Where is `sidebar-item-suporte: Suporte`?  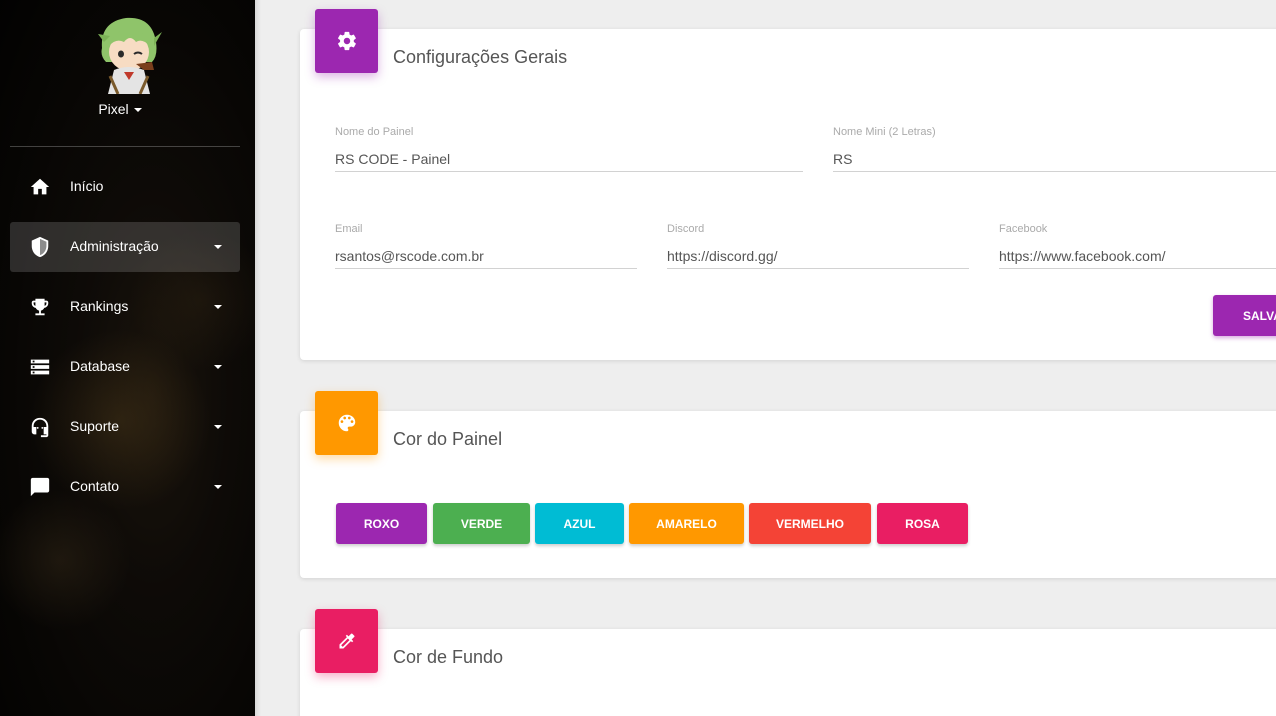 sidebar-item-suporte: Suporte is located at coordinates (125, 427).